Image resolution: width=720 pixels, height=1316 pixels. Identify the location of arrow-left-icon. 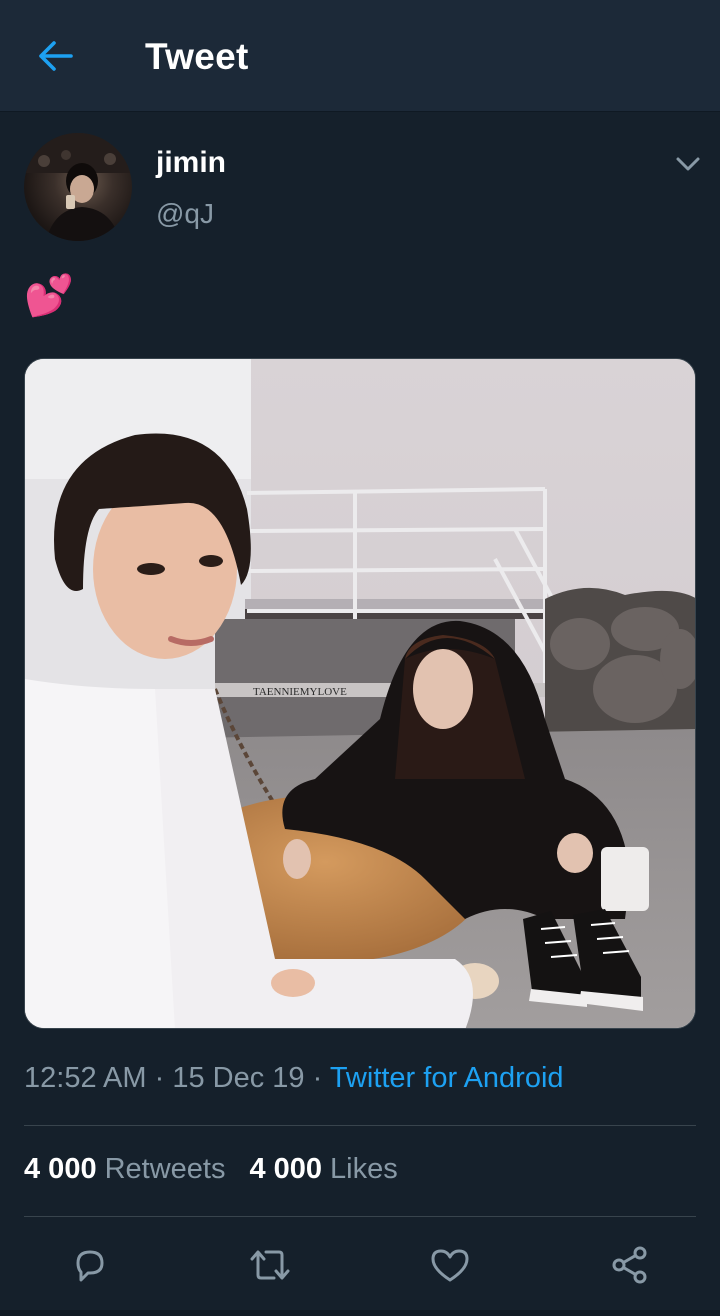
(56, 56).